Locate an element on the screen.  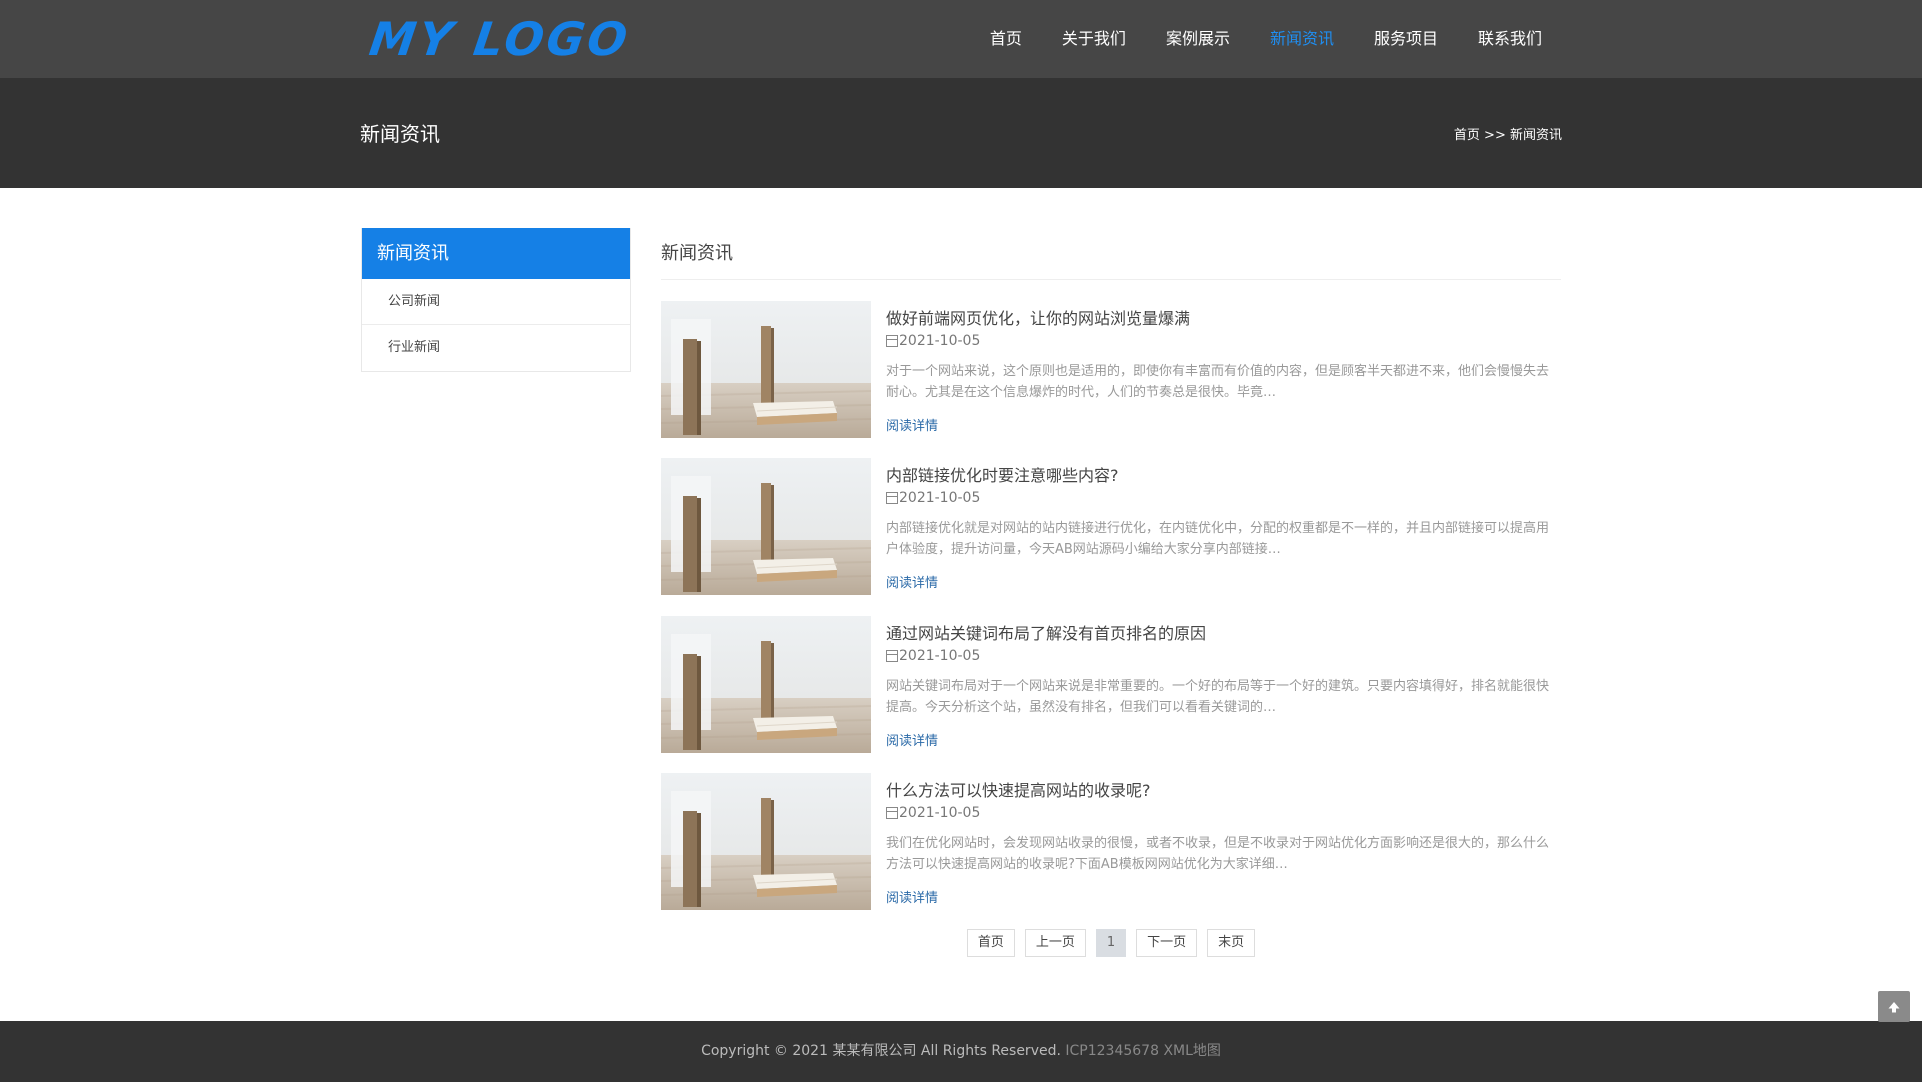
site-logo: MY LOGO is located at coordinates (499, 39).